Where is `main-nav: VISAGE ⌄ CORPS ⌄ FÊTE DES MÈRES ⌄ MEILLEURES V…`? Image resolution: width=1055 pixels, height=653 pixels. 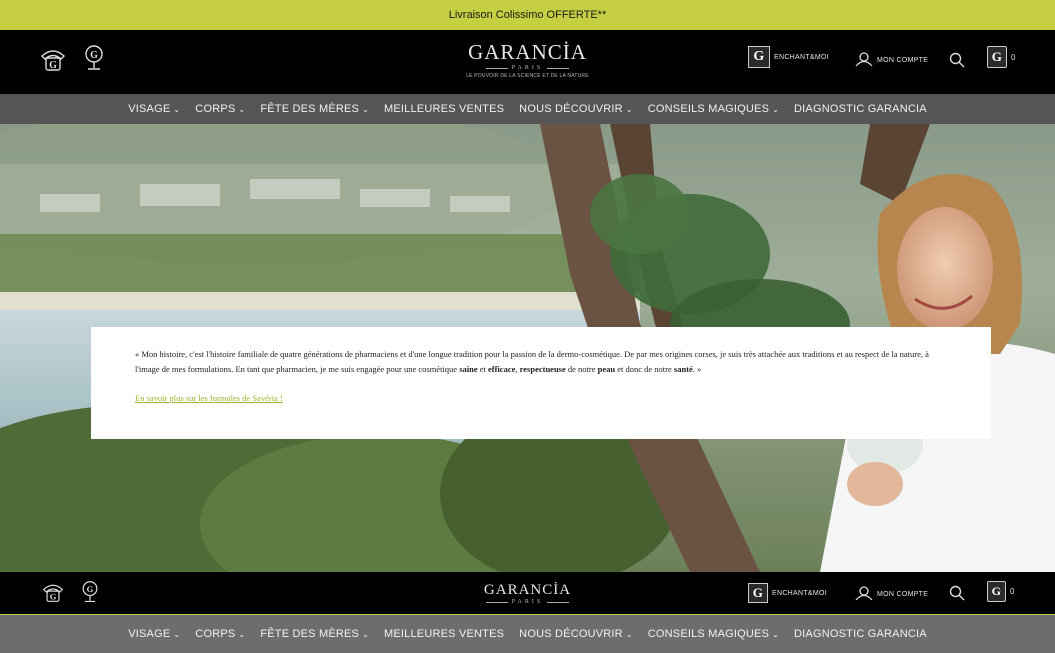
main-nav: VISAGE ⌄ CORPS ⌄ FÊTE DES MÈRES ⌄ MEILLEURES V… is located at coordinates (527, 109).